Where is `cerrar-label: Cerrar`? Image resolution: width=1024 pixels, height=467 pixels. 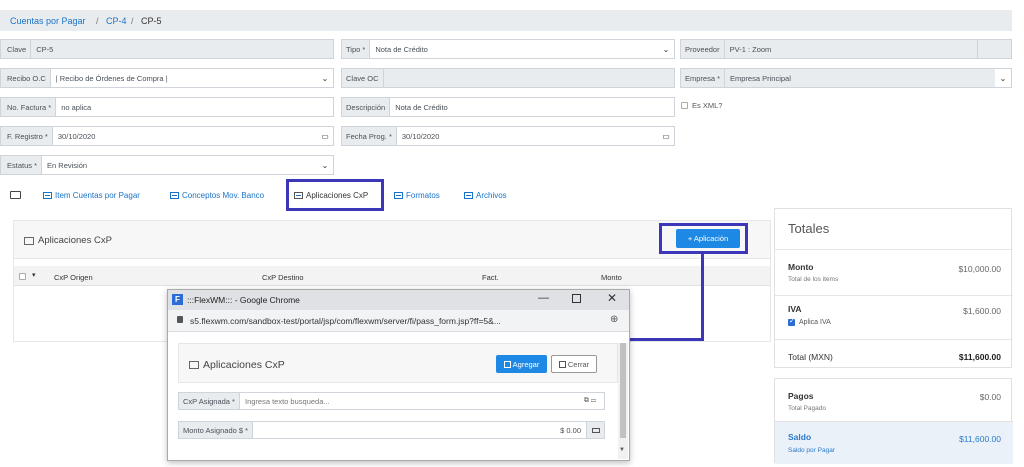
cerrar-label: Cerrar is located at coordinates (578, 364).